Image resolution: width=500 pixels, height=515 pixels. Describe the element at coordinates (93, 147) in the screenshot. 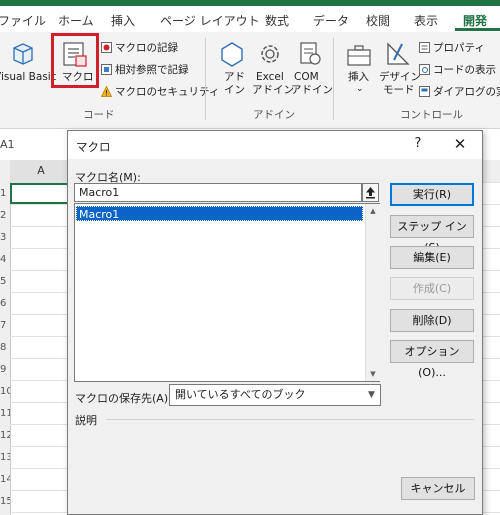

I see `dialog-title: マクロ` at that location.